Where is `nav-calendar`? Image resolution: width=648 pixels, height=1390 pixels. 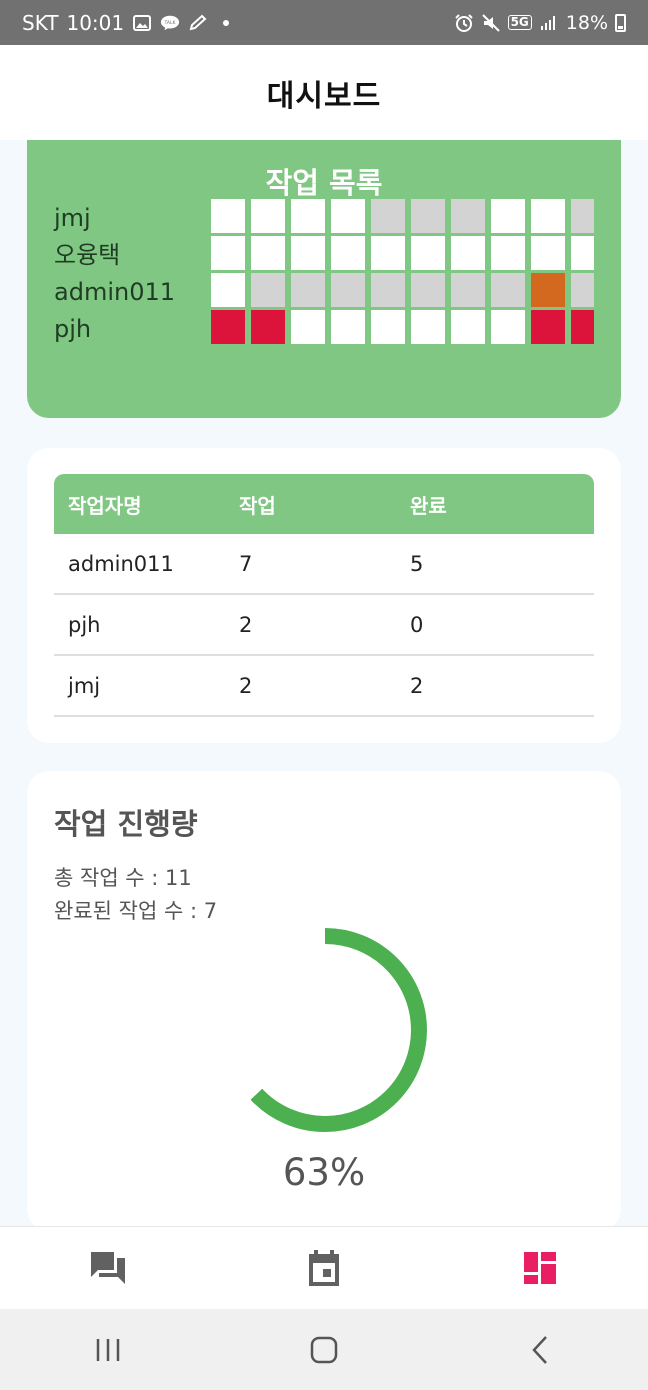 nav-calendar is located at coordinates (324, 1268).